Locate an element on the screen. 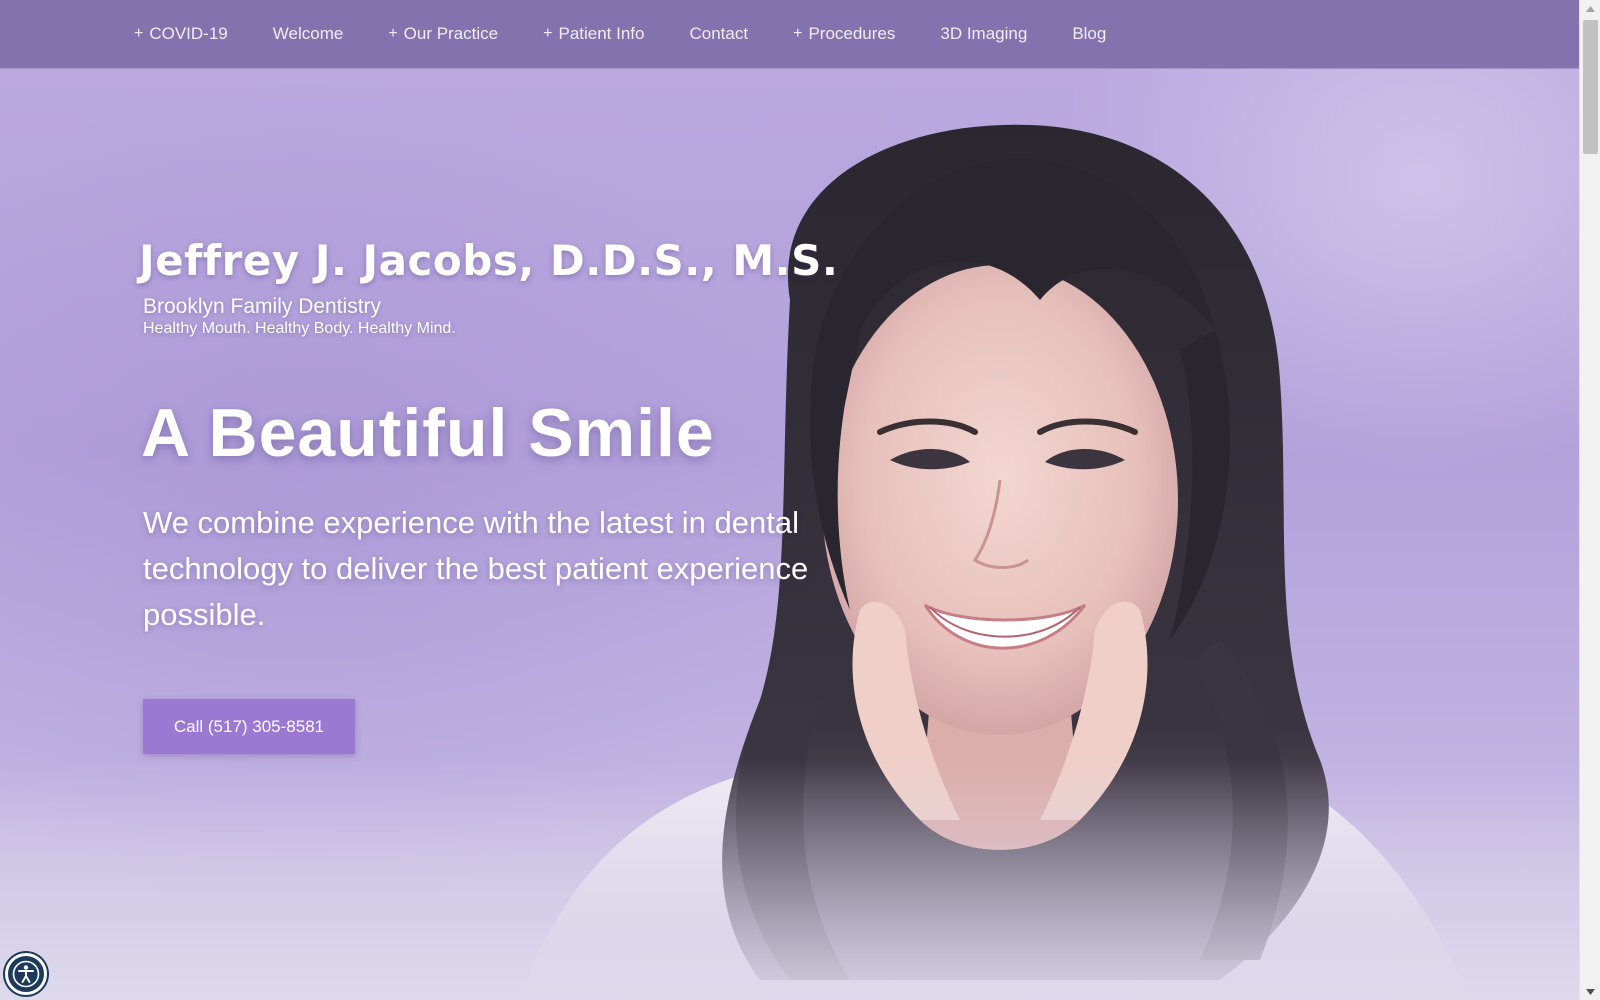 This screenshot has width=1600, height=1000. hero-headline: A Beautiful Smile is located at coordinates (428, 433).